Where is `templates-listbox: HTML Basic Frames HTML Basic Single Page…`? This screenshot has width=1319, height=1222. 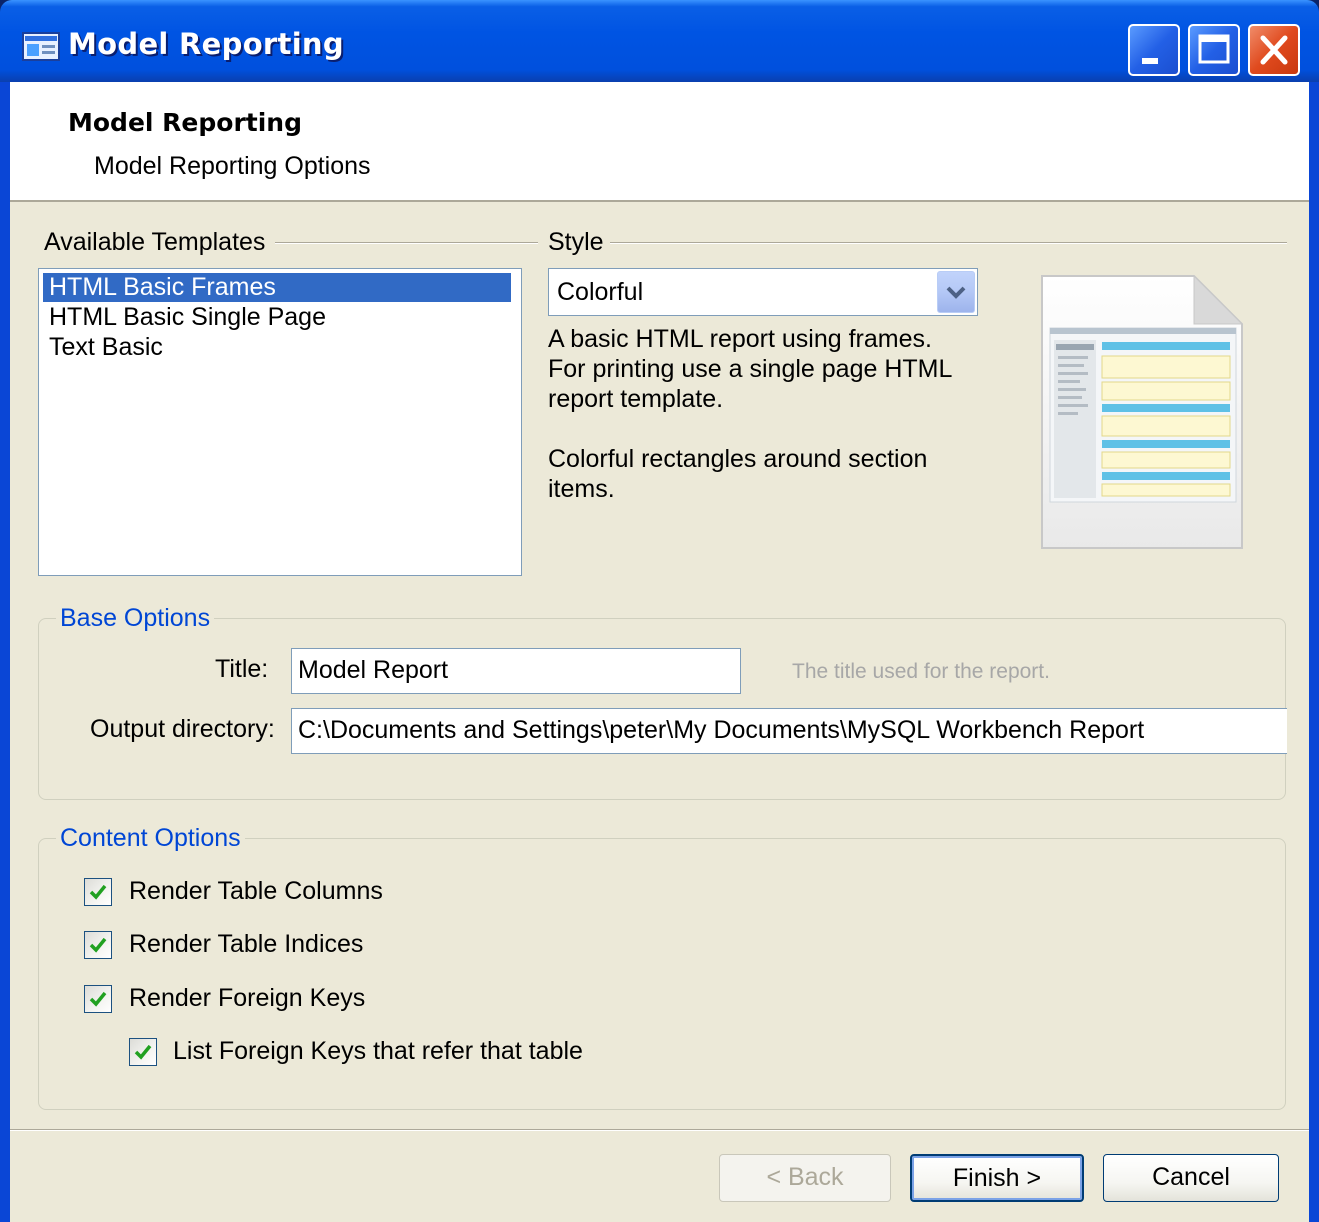
templates-listbox: HTML Basic Frames HTML Basic Single Page… is located at coordinates (280, 422).